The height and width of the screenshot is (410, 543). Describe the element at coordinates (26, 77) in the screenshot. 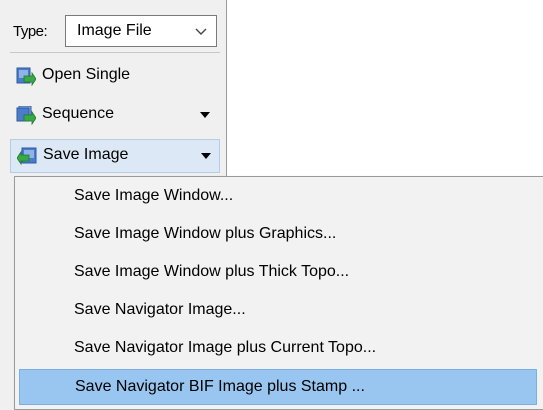

I see `open-single-icon` at that location.